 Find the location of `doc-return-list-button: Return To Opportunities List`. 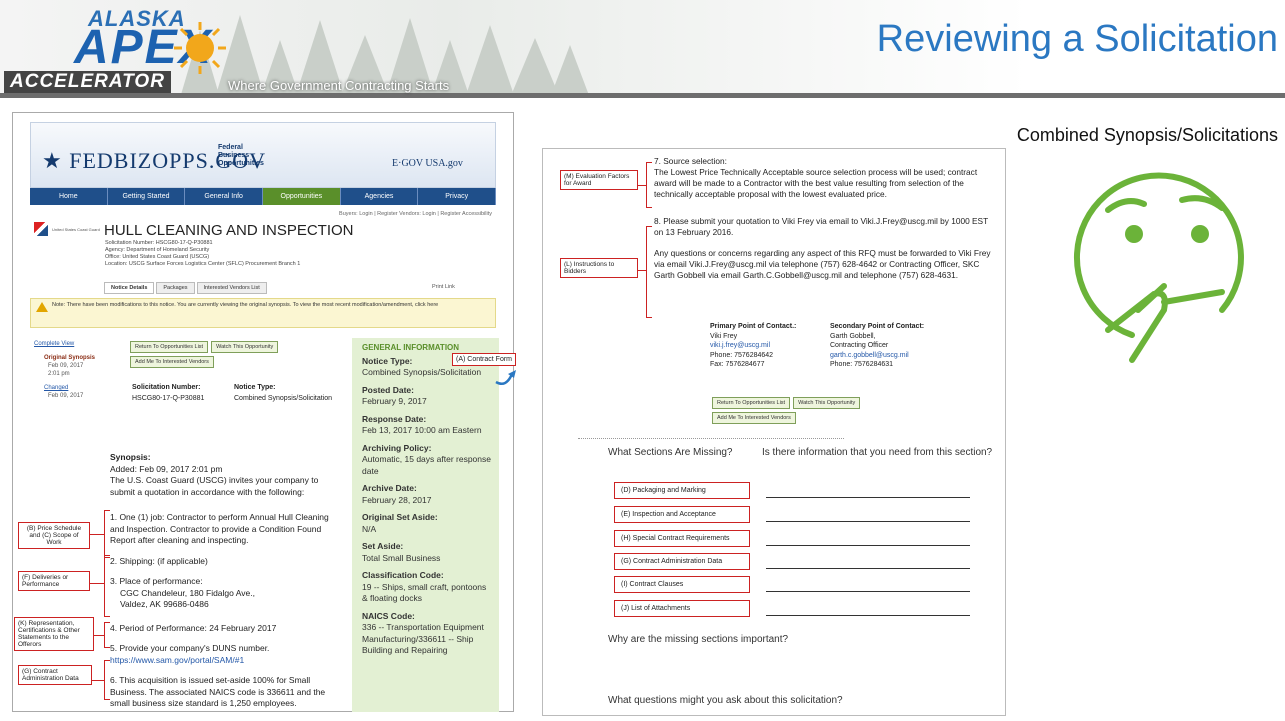

doc-return-list-button: Return To Opportunities List is located at coordinates (751, 403).